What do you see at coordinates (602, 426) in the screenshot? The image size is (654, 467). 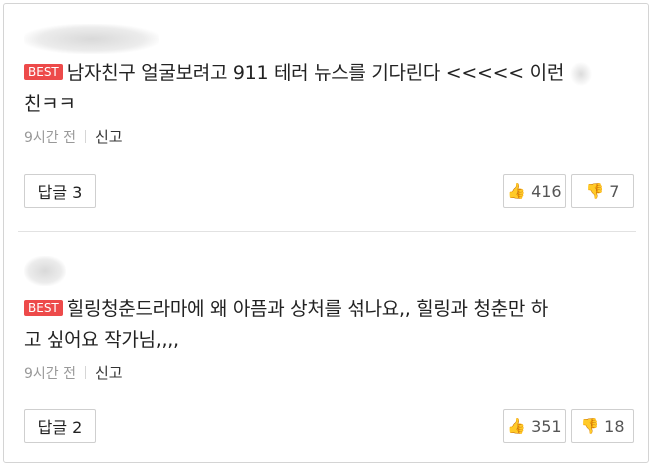 I see `dislike-button: 👎 18` at bounding box center [602, 426].